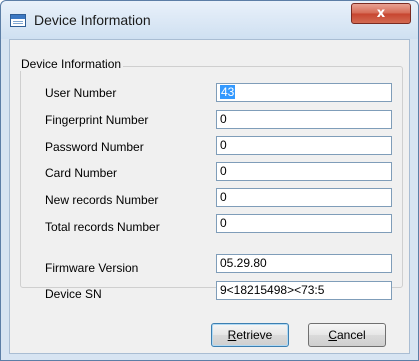  Describe the element at coordinates (92, 20) in the screenshot. I see `window-title: Device Information` at that location.